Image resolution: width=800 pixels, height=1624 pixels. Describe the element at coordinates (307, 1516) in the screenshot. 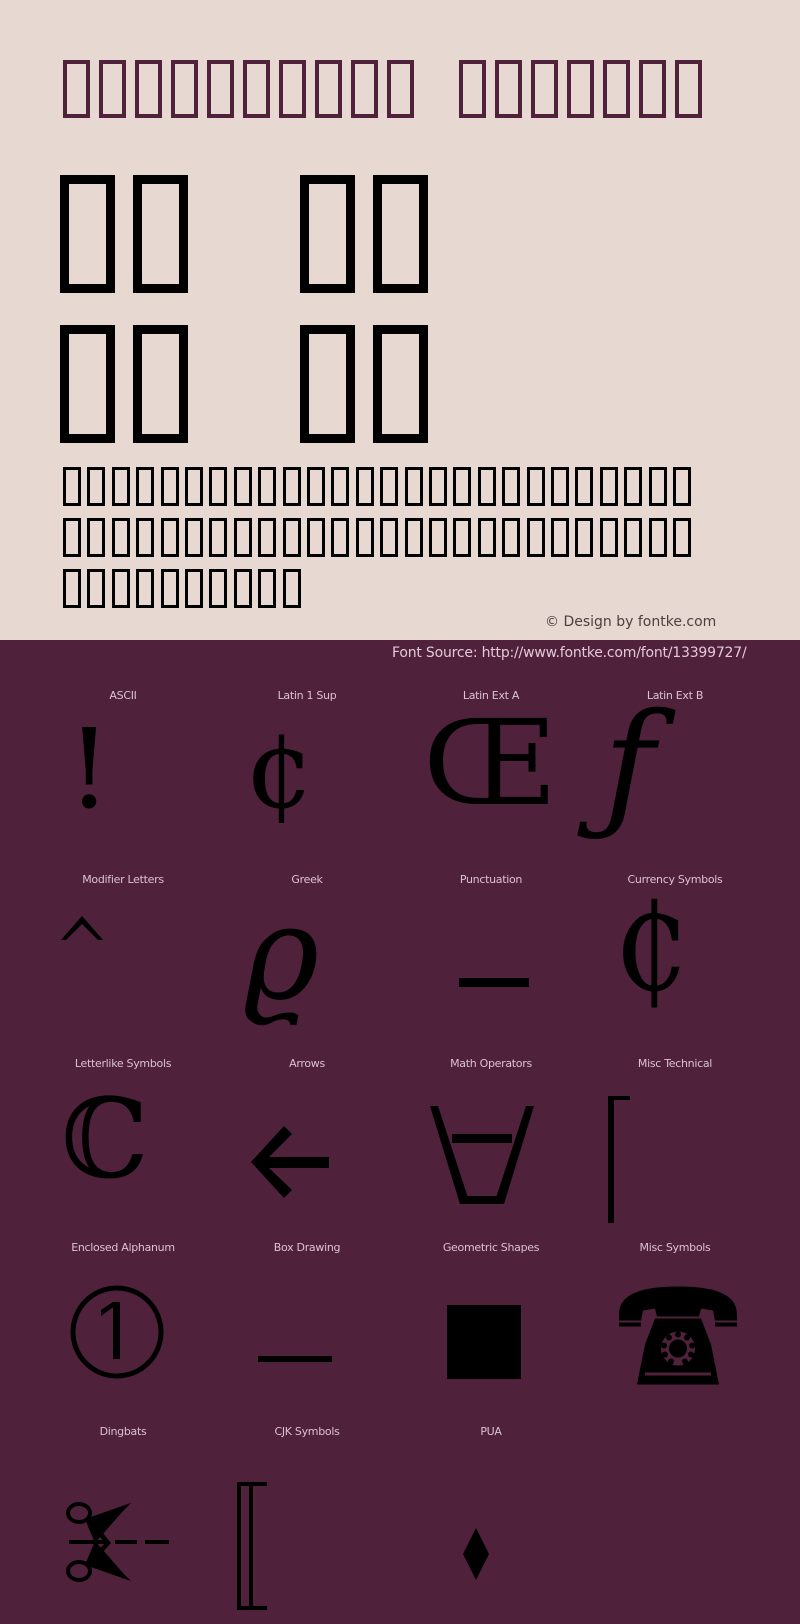

I see `block-cell-cjk-symbols: CJK Symbols` at that location.